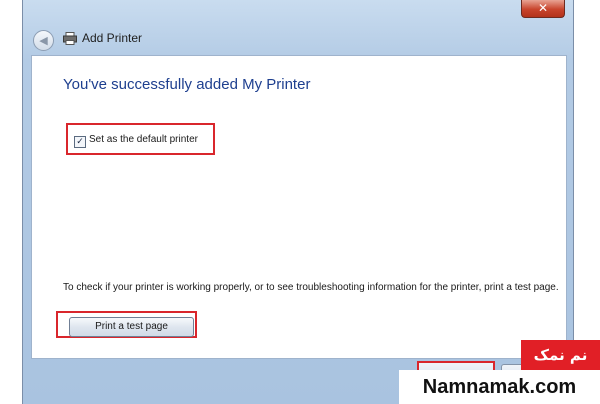  I want to click on window-title: Add Printer, so click(112, 38).